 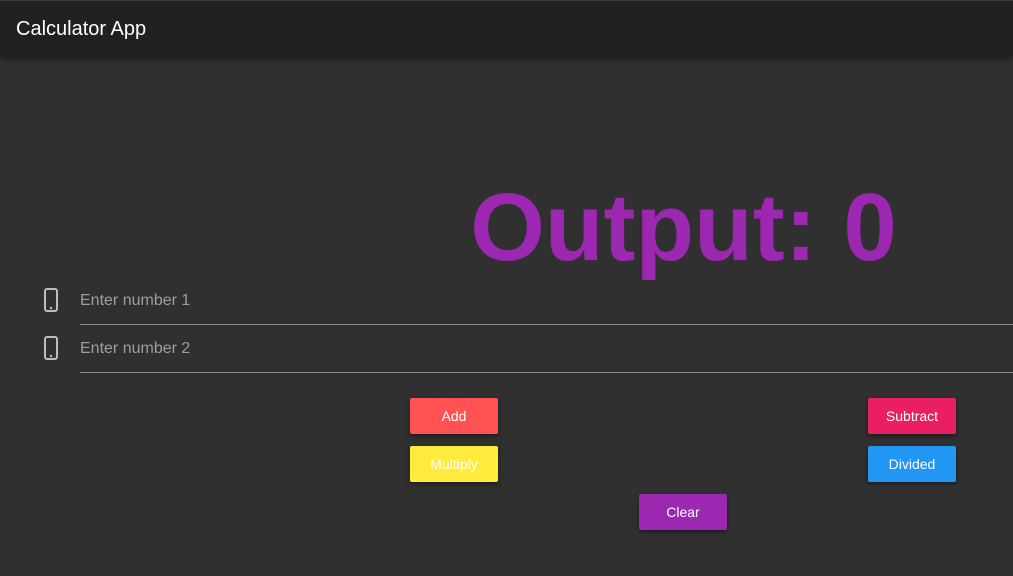 What do you see at coordinates (454, 416) in the screenshot?
I see `add-button: Add` at bounding box center [454, 416].